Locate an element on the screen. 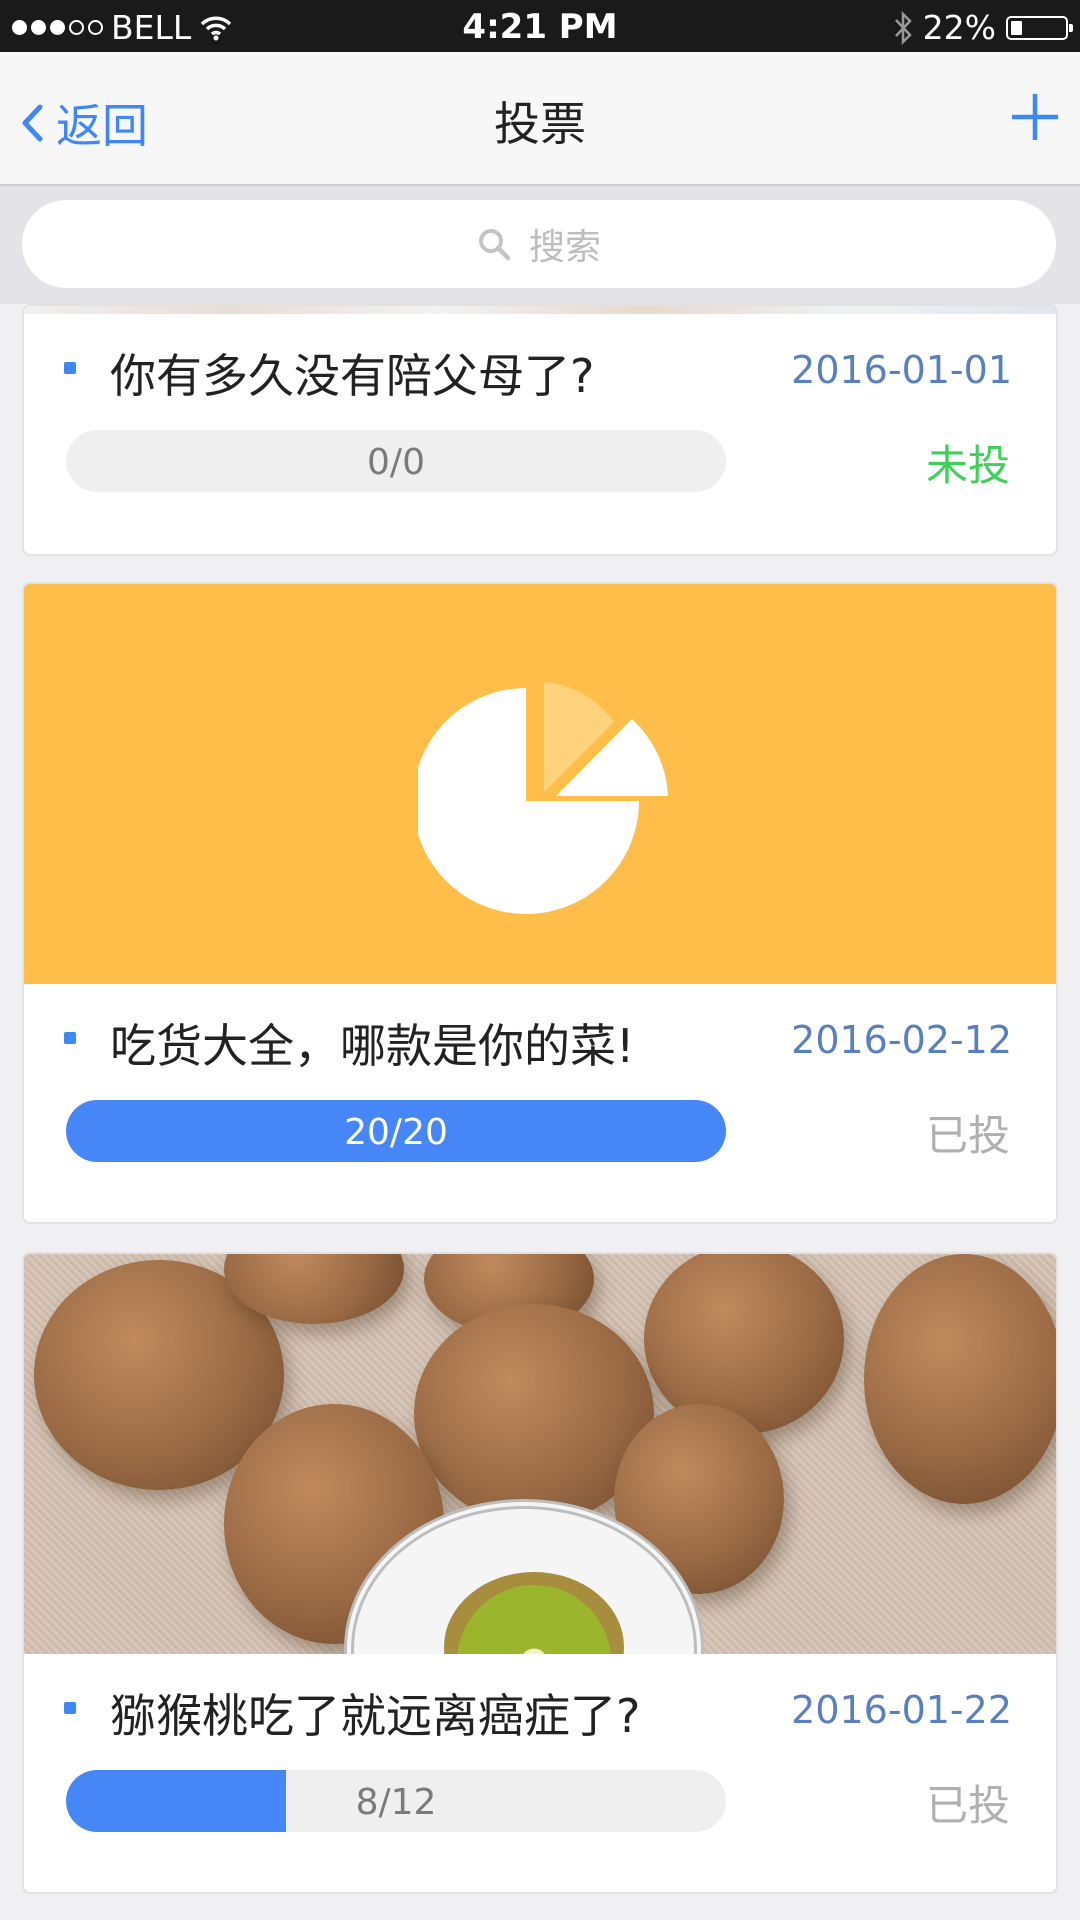  vote-progress-bar: 20/20 is located at coordinates (396, 1131).